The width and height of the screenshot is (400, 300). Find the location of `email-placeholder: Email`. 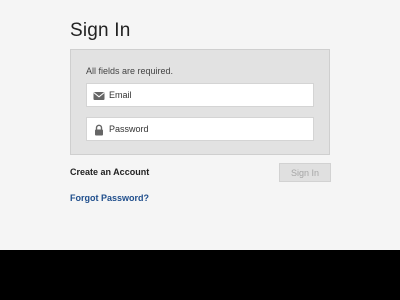

email-placeholder: Email is located at coordinates (120, 95).